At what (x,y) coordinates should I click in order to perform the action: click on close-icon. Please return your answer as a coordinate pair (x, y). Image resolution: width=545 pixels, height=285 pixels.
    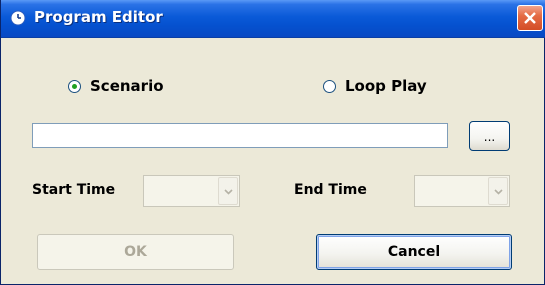
    Looking at the image, I should click on (530, 18).